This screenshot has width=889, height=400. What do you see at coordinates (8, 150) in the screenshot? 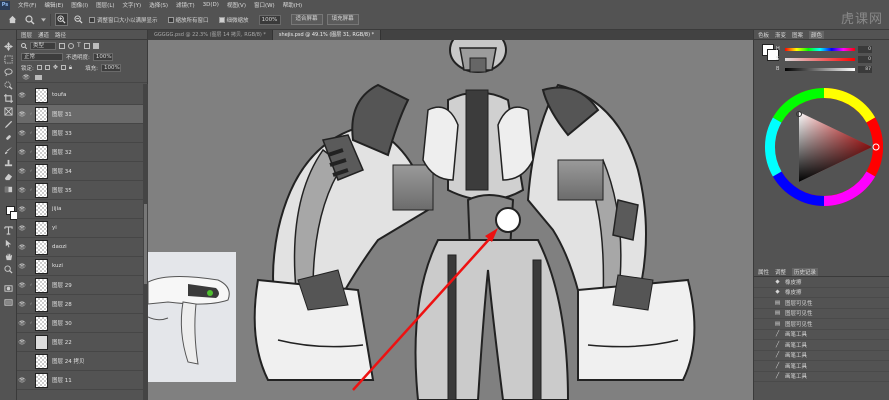
I see `brush-tool-icon` at bounding box center [8, 150].